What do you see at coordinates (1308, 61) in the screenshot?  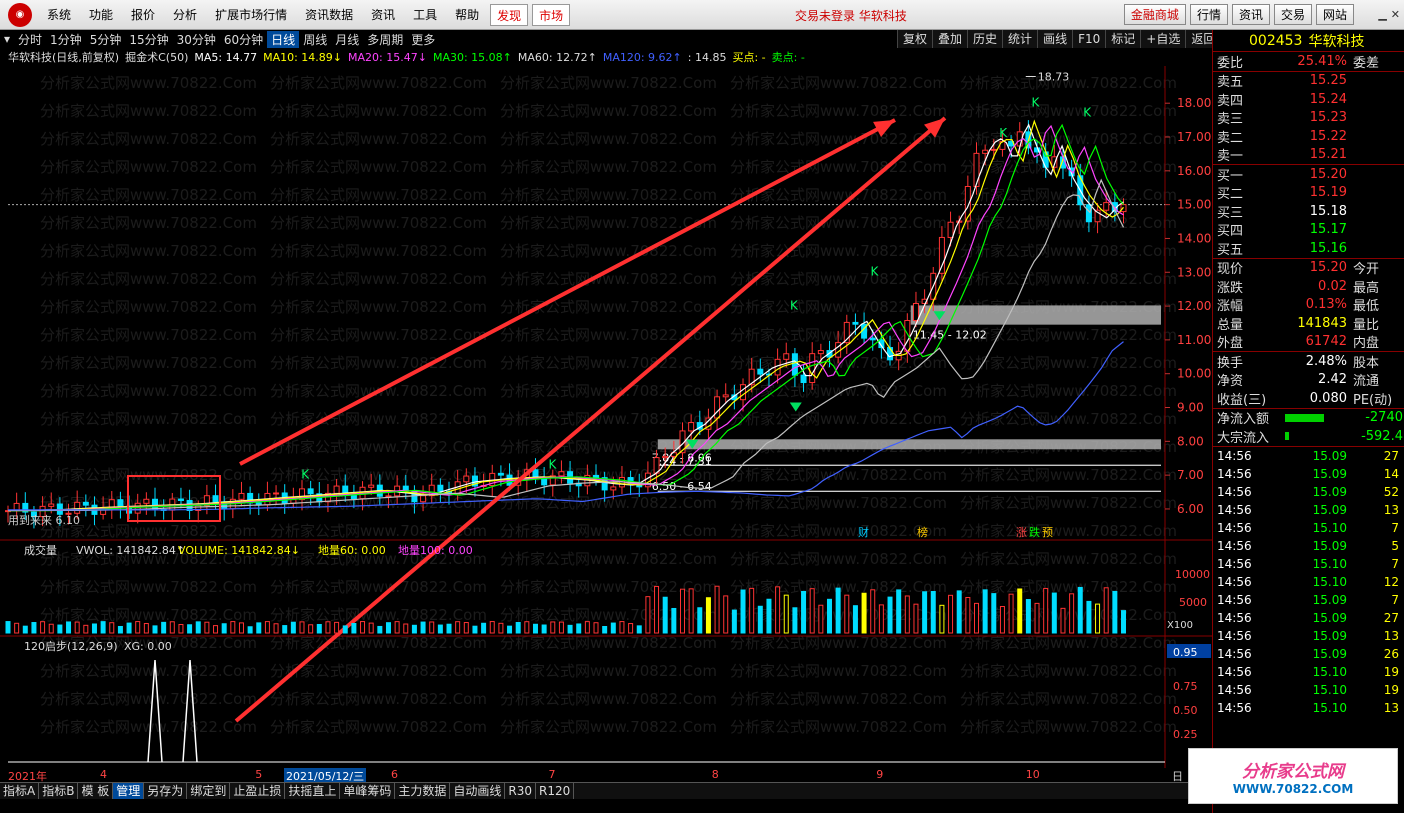 I see `weibi-row: 委比 25.41% 委差` at bounding box center [1308, 61].